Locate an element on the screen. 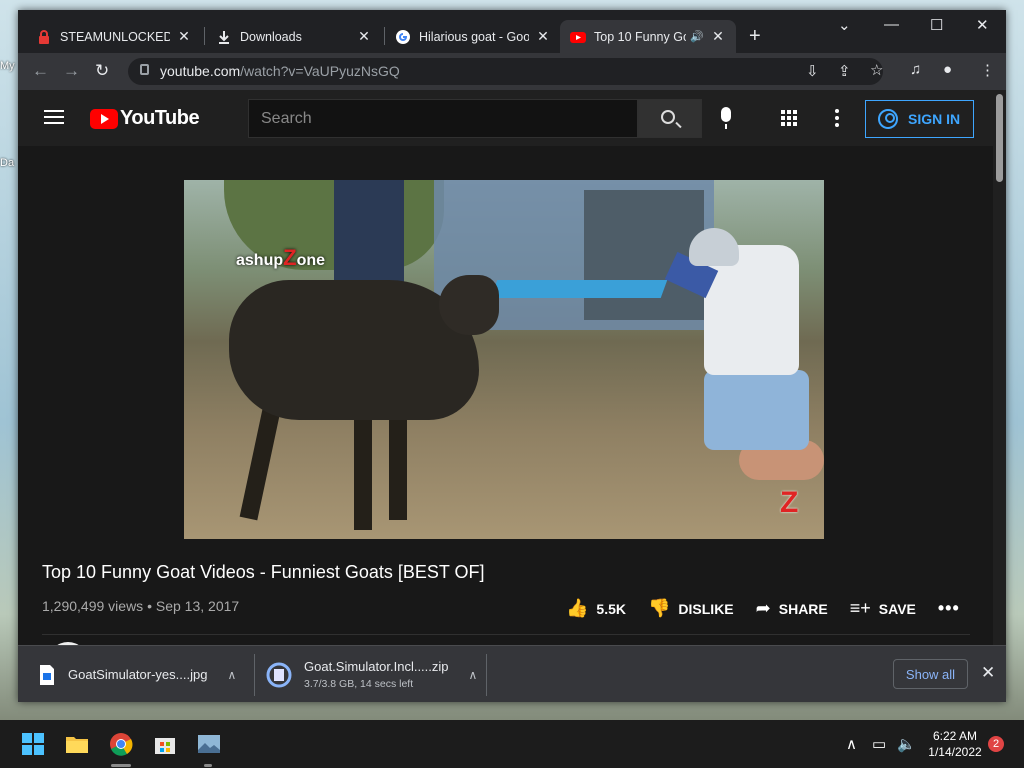 This screenshot has height=768, width=1024. like-button: 👍 5.5K is located at coordinates (596, 608).